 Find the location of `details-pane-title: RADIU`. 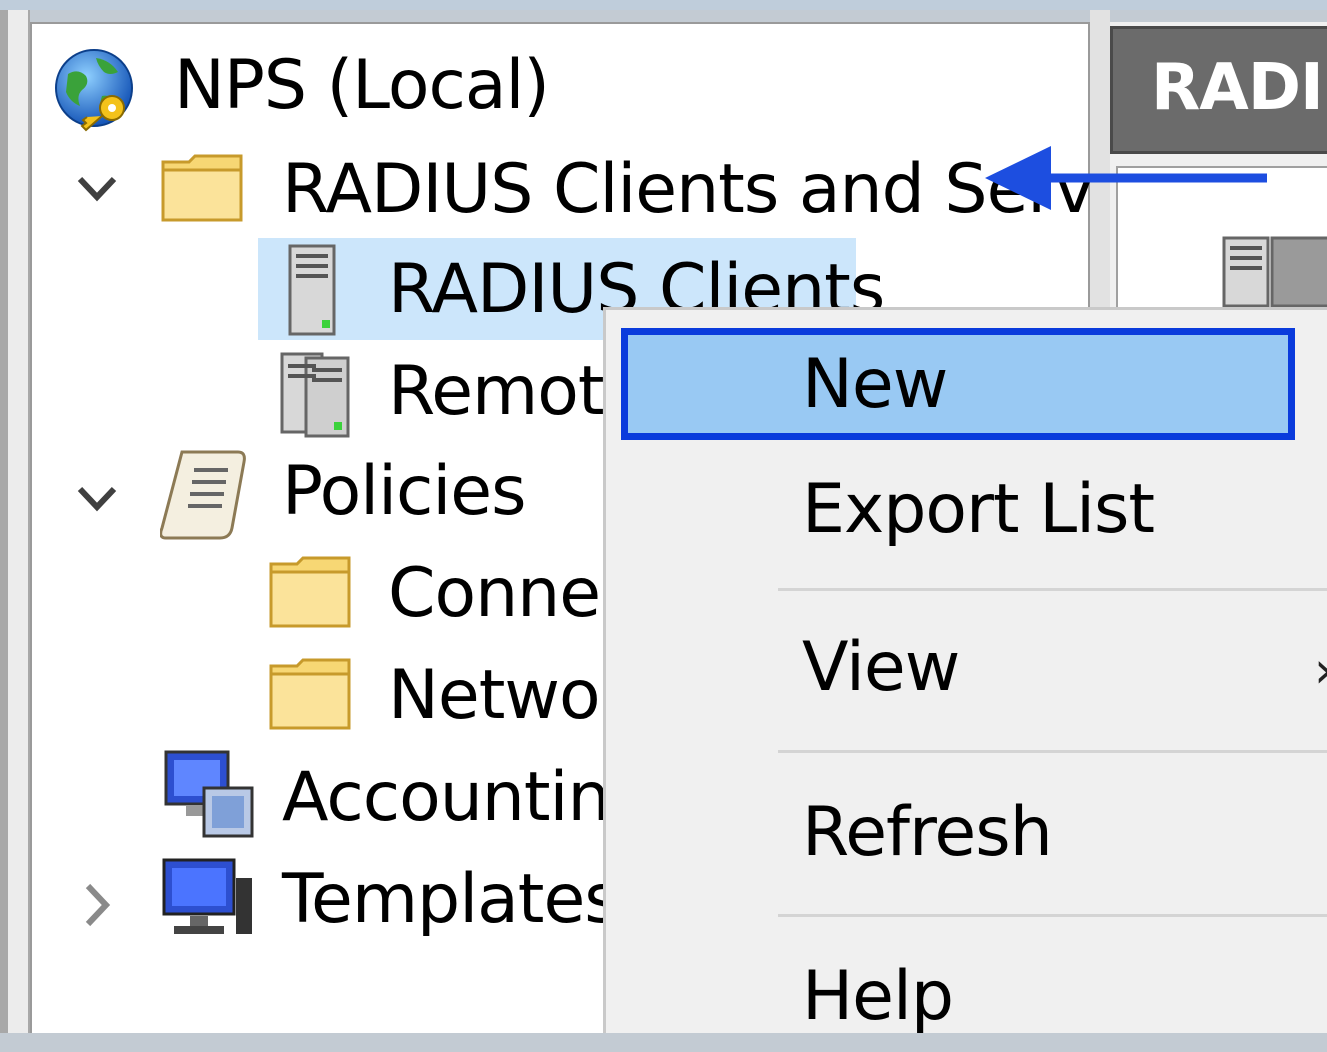

details-pane-title: RADIU is located at coordinates (1239, 88).